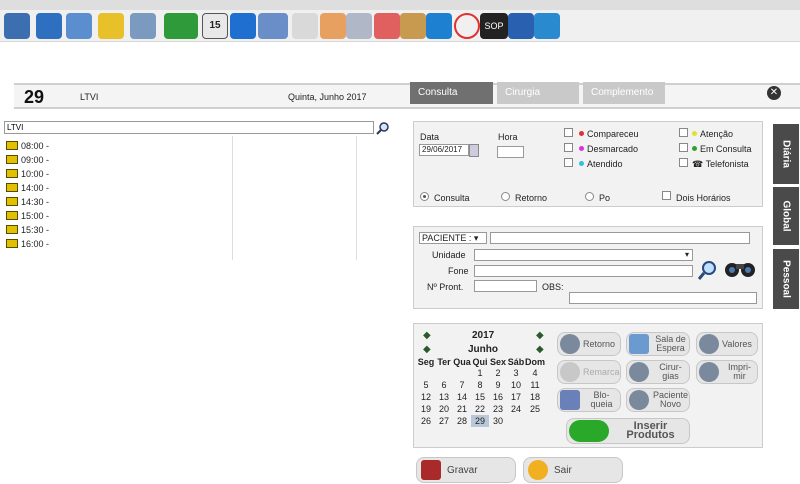 The image size is (800, 484). I want to click on phone-icon, so click(243, 26).